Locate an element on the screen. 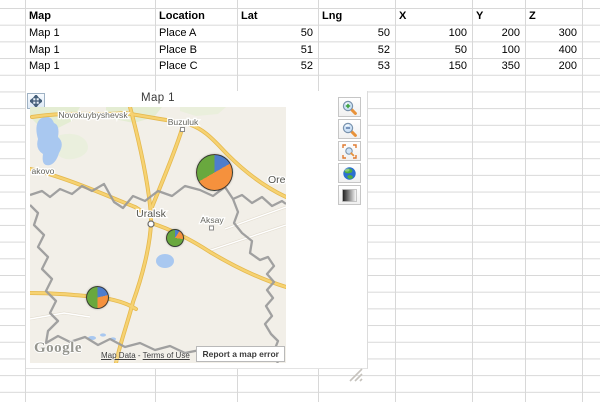  header-cell: X is located at coordinates (433, 16).